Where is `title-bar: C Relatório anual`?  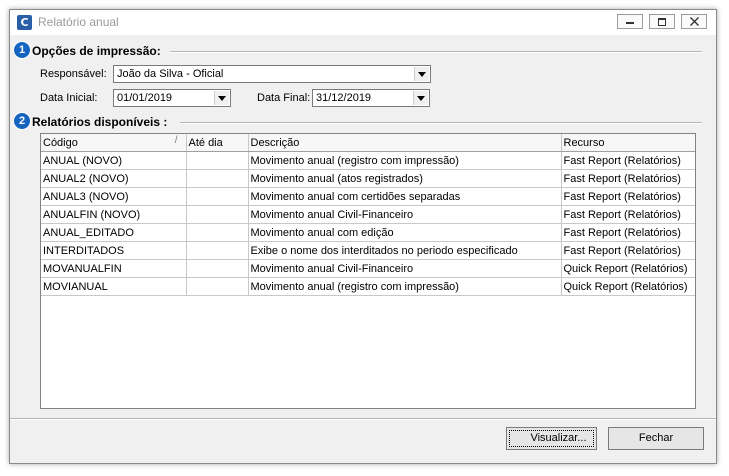
title-bar: C Relatório anual is located at coordinates (363, 22).